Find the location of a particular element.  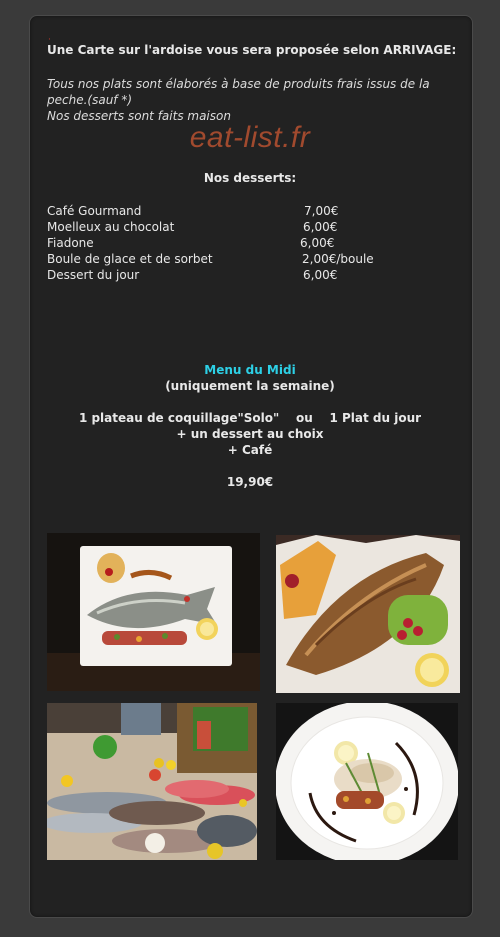

dessert-name: Dessert du jour is located at coordinates (93, 275).